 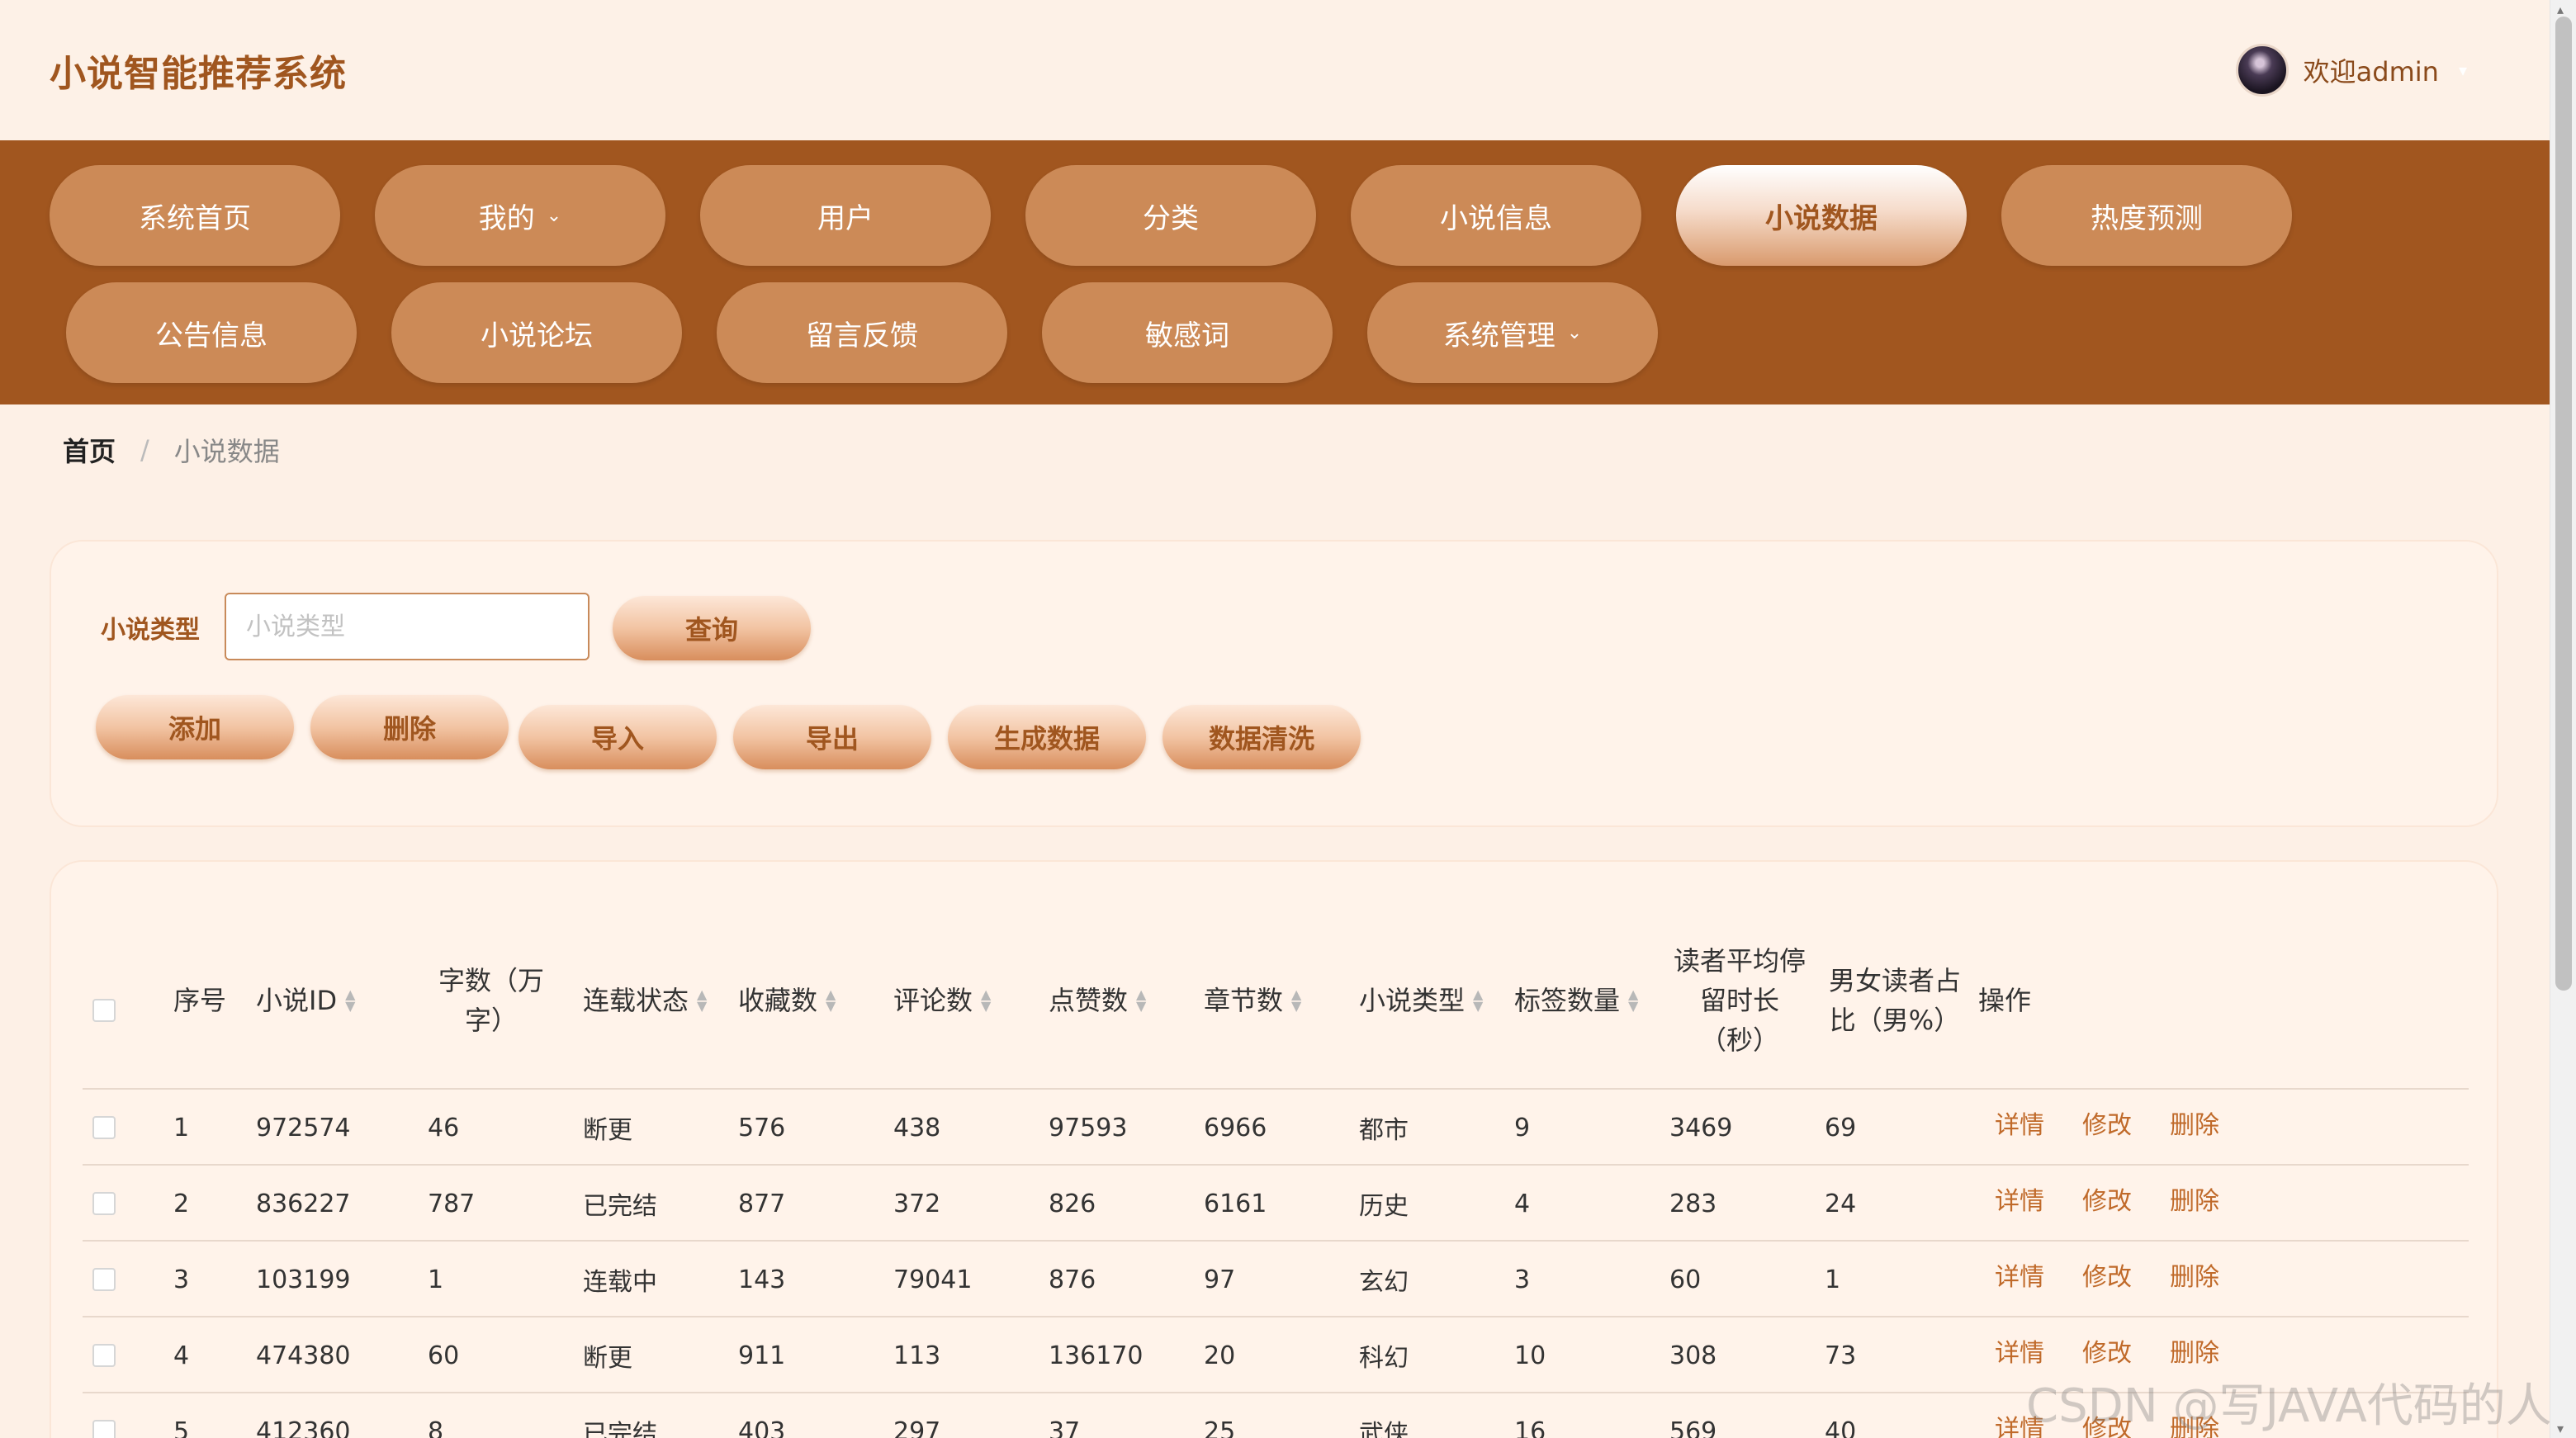 I want to click on col-status: 连载状态 ▲ ▼, so click(x=645, y=1000).